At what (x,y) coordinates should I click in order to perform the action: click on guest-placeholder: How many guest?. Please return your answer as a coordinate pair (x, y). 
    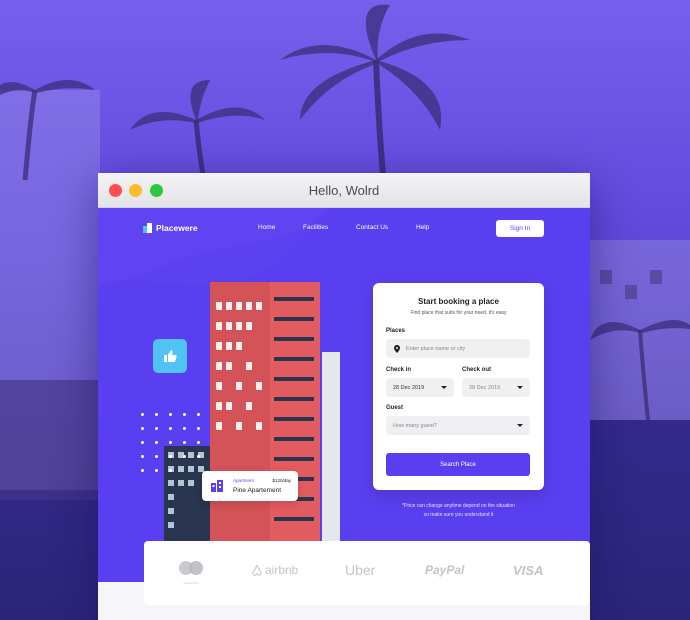
    Looking at the image, I should click on (415, 425).